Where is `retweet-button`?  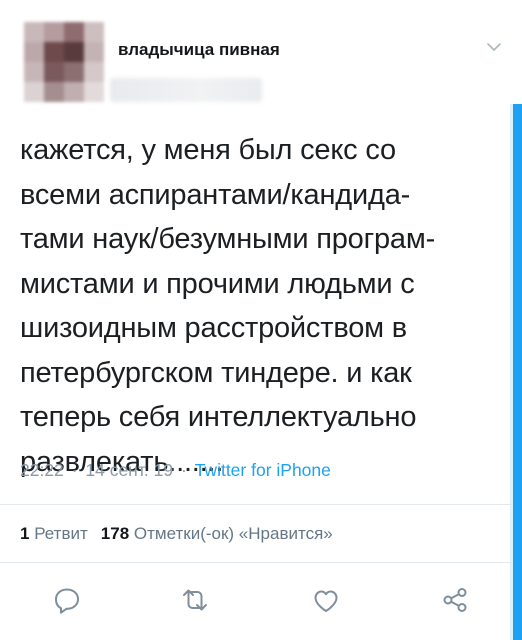
retweet-button is located at coordinates (195, 600).